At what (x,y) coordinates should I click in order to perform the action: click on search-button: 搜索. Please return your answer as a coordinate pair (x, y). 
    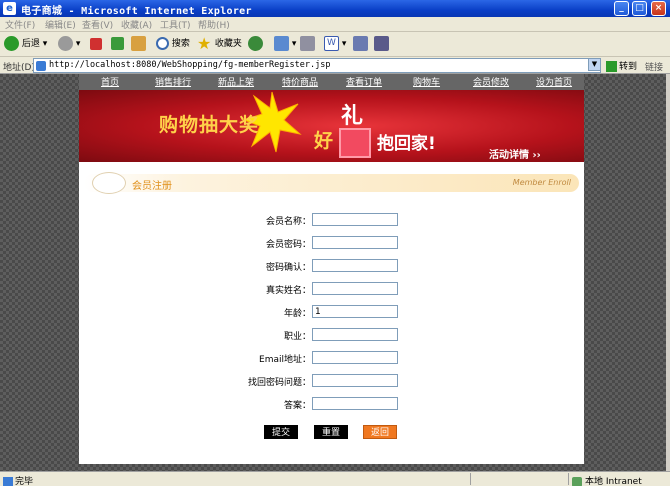
    Looking at the image, I should click on (173, 44).